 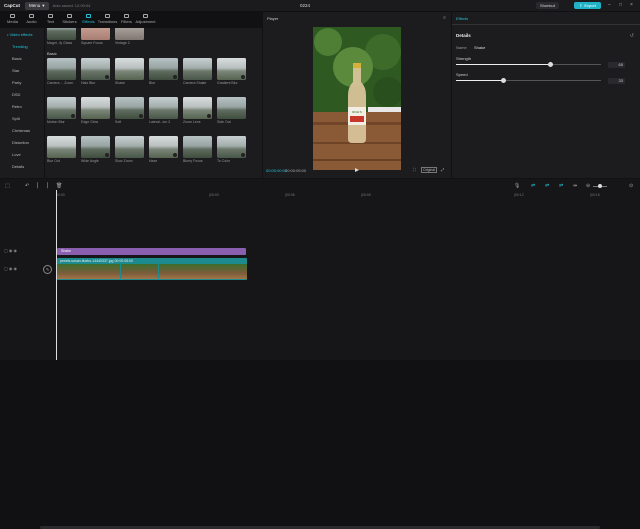 What do you see at coordinates (231, 150) in the screenshot?
I see `effect-thumb: To Color` at bounding box center [231, 150].